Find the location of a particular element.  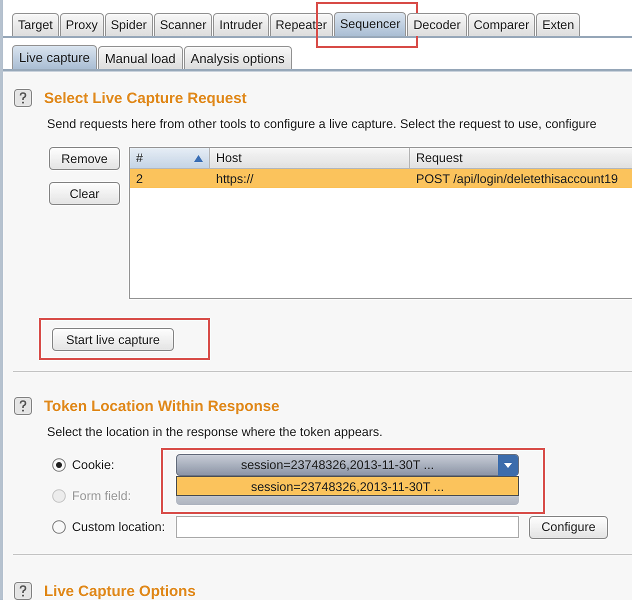

tab: Sequencer is located at coordinates (370, 24).